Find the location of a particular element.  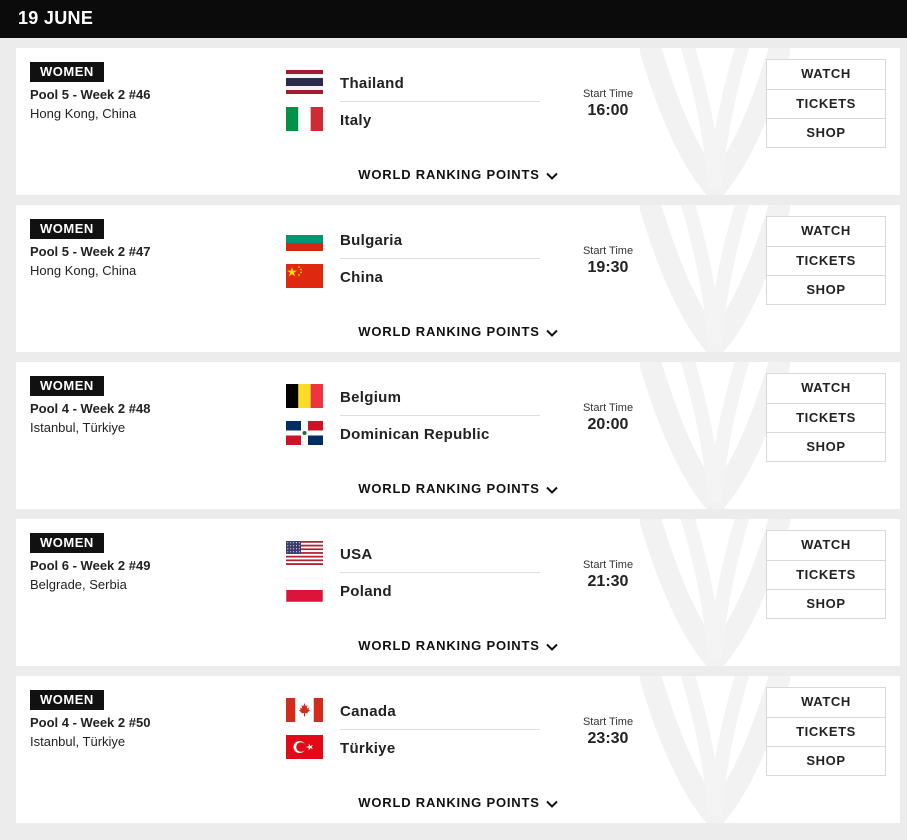

thailand-flag-icon is located at coordinates (304, 82).